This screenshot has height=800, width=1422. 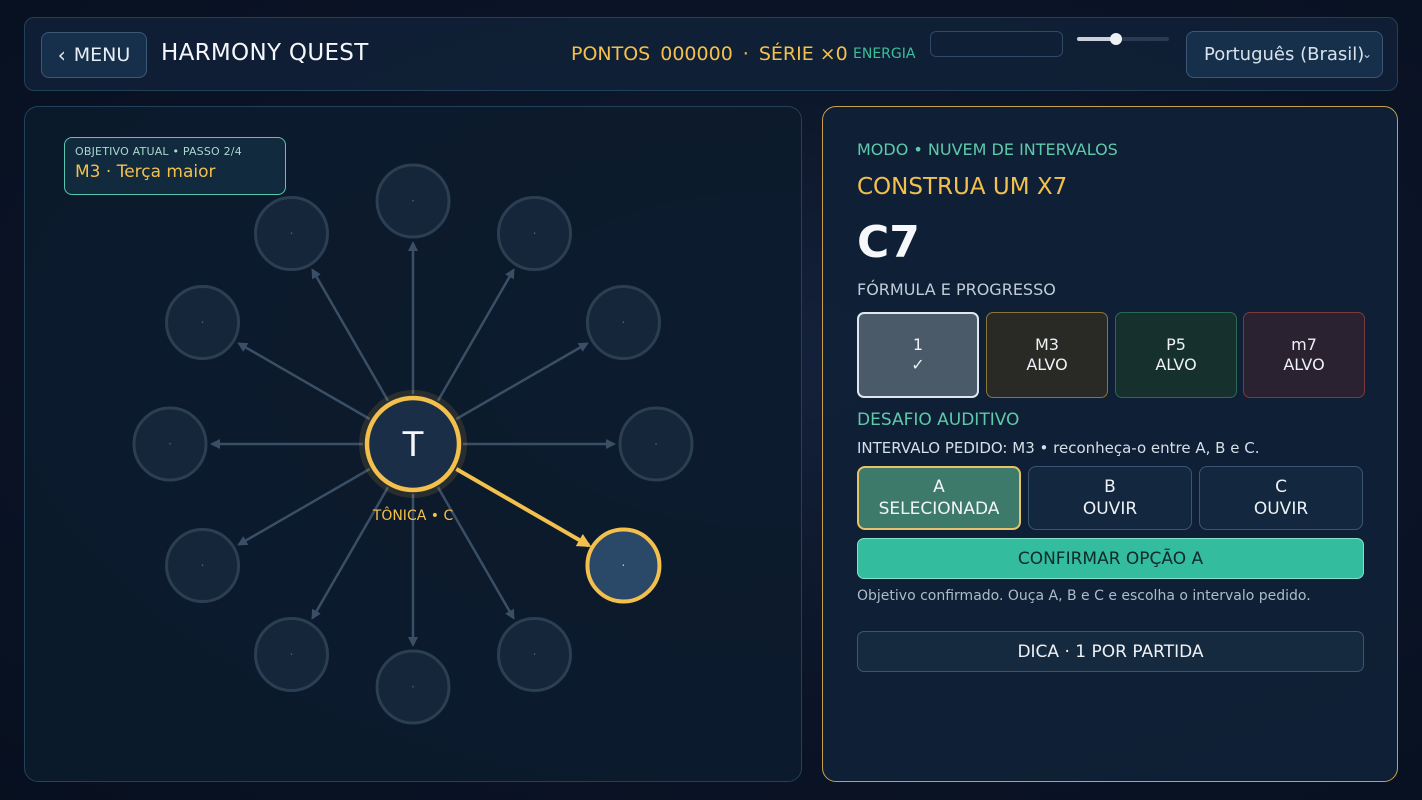 I want to click on hint-button: DICA · 1 POR PARTIDA, so click(x=1110, y=651).